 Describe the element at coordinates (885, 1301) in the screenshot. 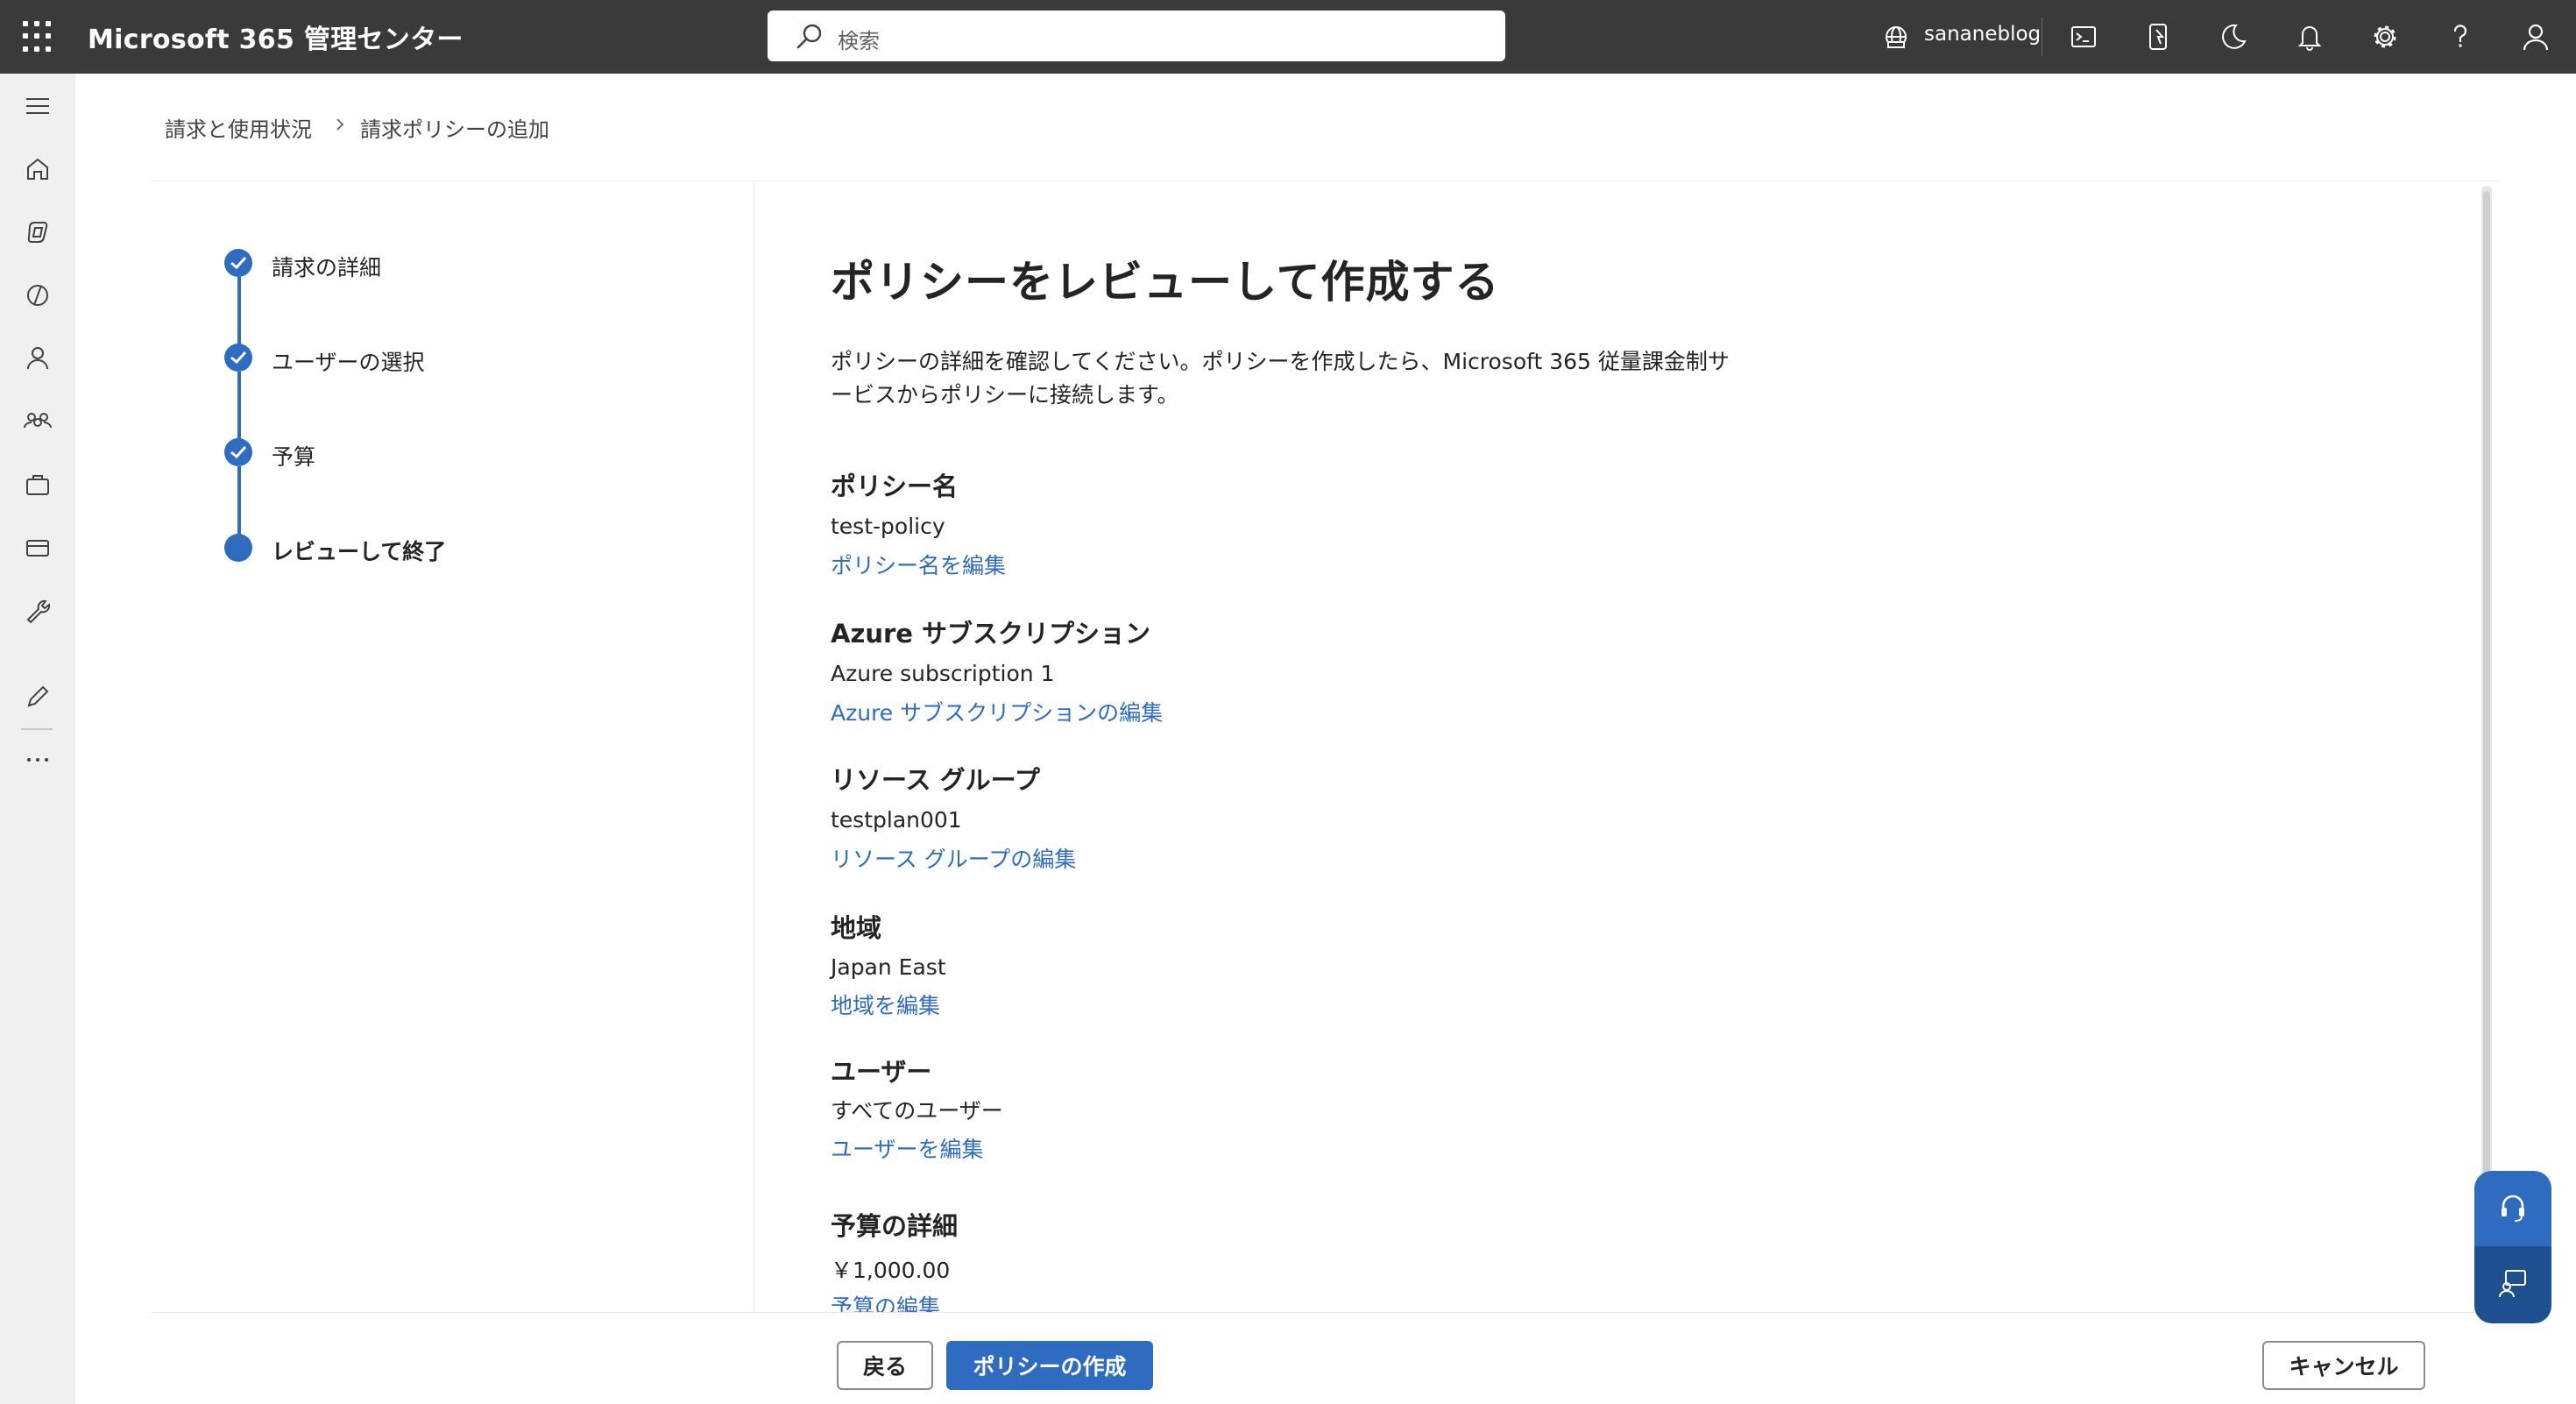

I see `edit-budget-link: 予算の編集` at that location.